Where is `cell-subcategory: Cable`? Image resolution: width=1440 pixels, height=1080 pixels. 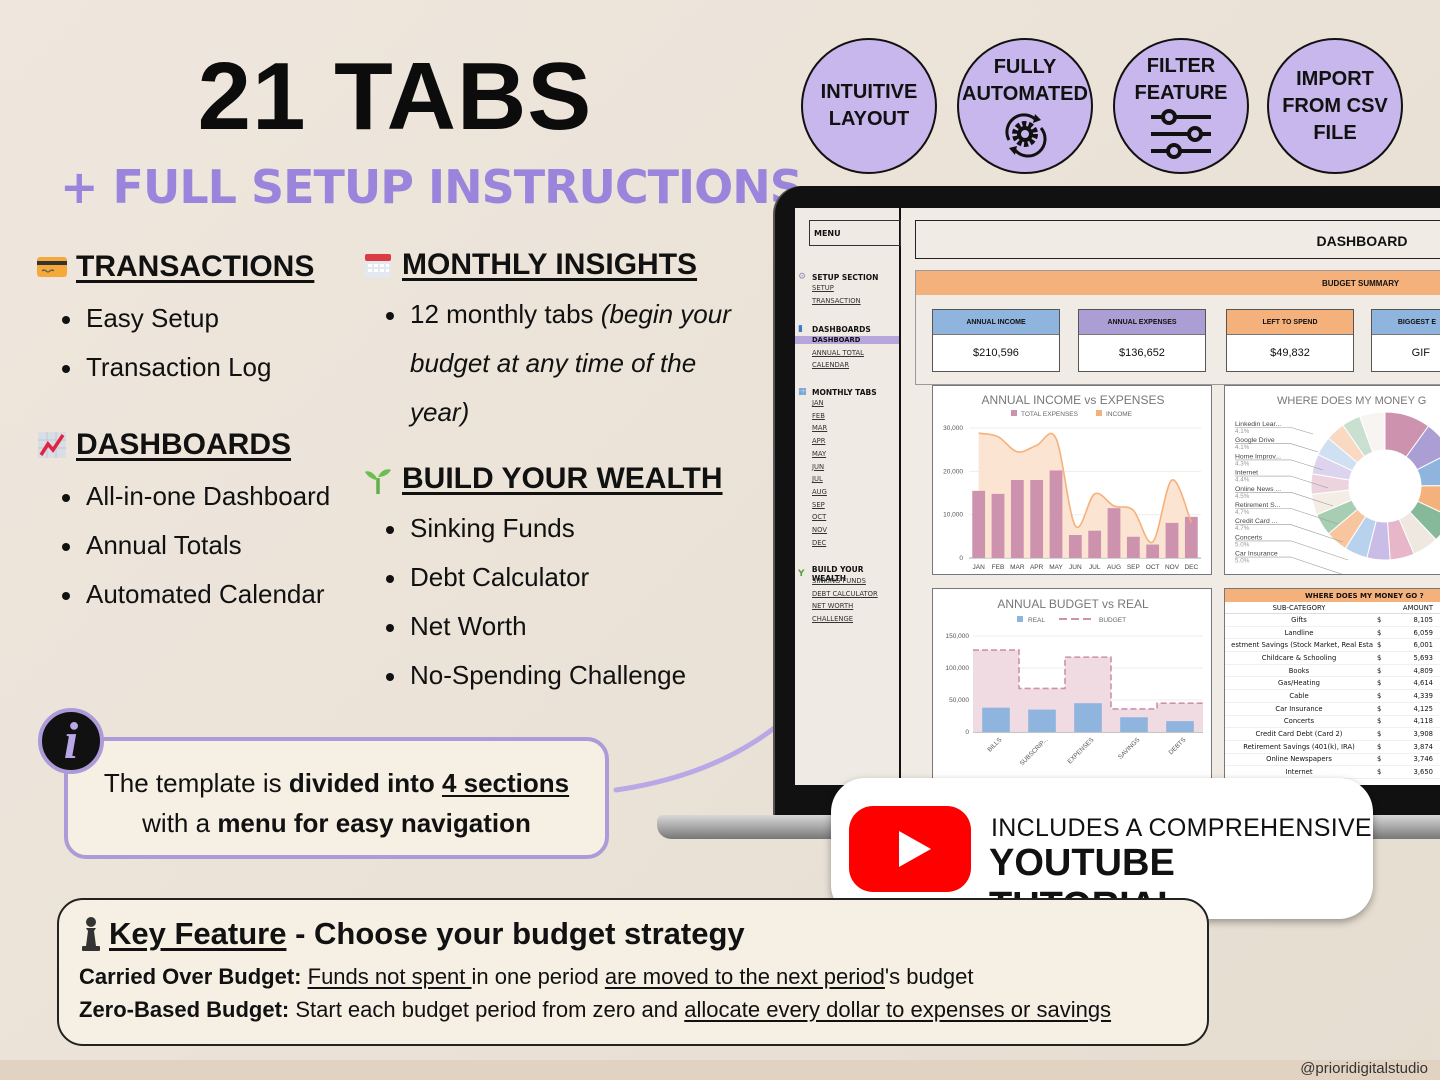 cell-subcategory: Cable is located at coordinates (1299, 695).